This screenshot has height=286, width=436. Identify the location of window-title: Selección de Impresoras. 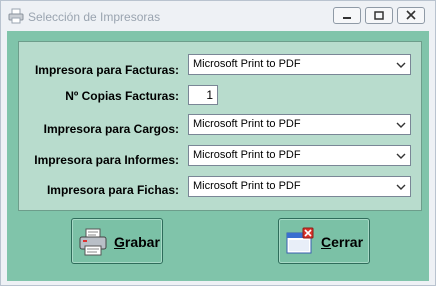
(94, 17).